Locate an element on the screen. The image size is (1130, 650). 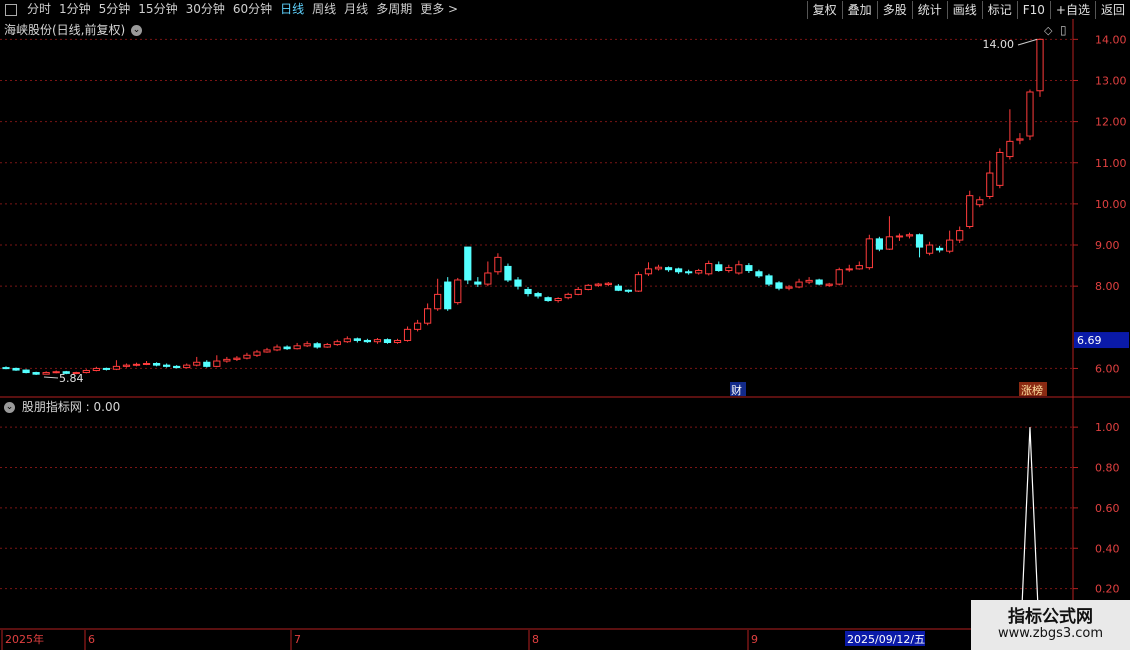
period-tab-0: 分时 is located at coordinates (39, 9).